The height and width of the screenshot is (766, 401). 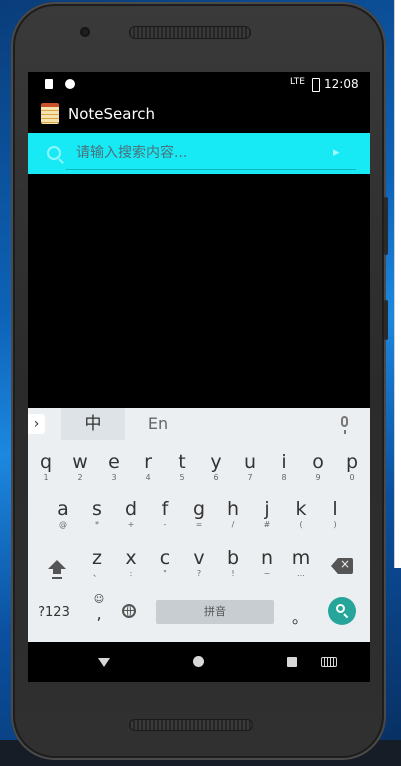 What do you see at coordinates (216, 462) in the screenshot?
I see `key-label: y` at bounding box center [216, 462].